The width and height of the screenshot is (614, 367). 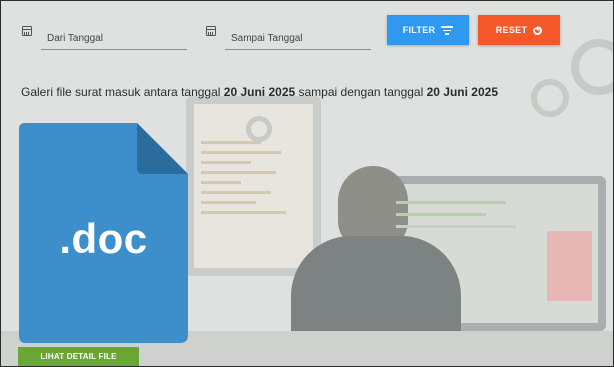 I want to click on caption-start-date: 20 Juni 2025, so click(x=259, y=92).